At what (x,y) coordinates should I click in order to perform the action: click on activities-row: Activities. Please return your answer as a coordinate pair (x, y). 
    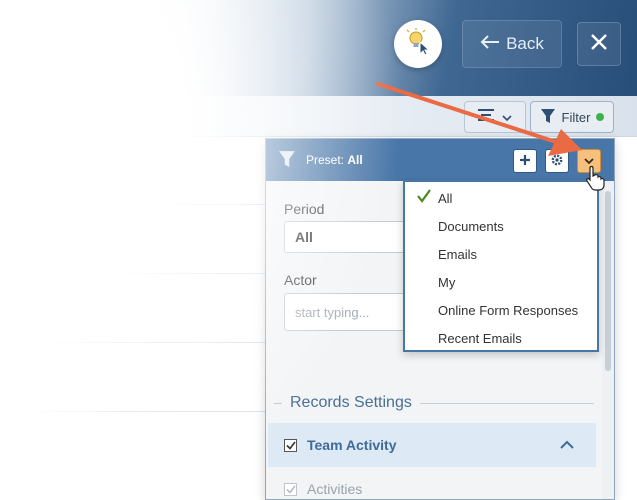
    Looking at the image, I should click on (323, 489).